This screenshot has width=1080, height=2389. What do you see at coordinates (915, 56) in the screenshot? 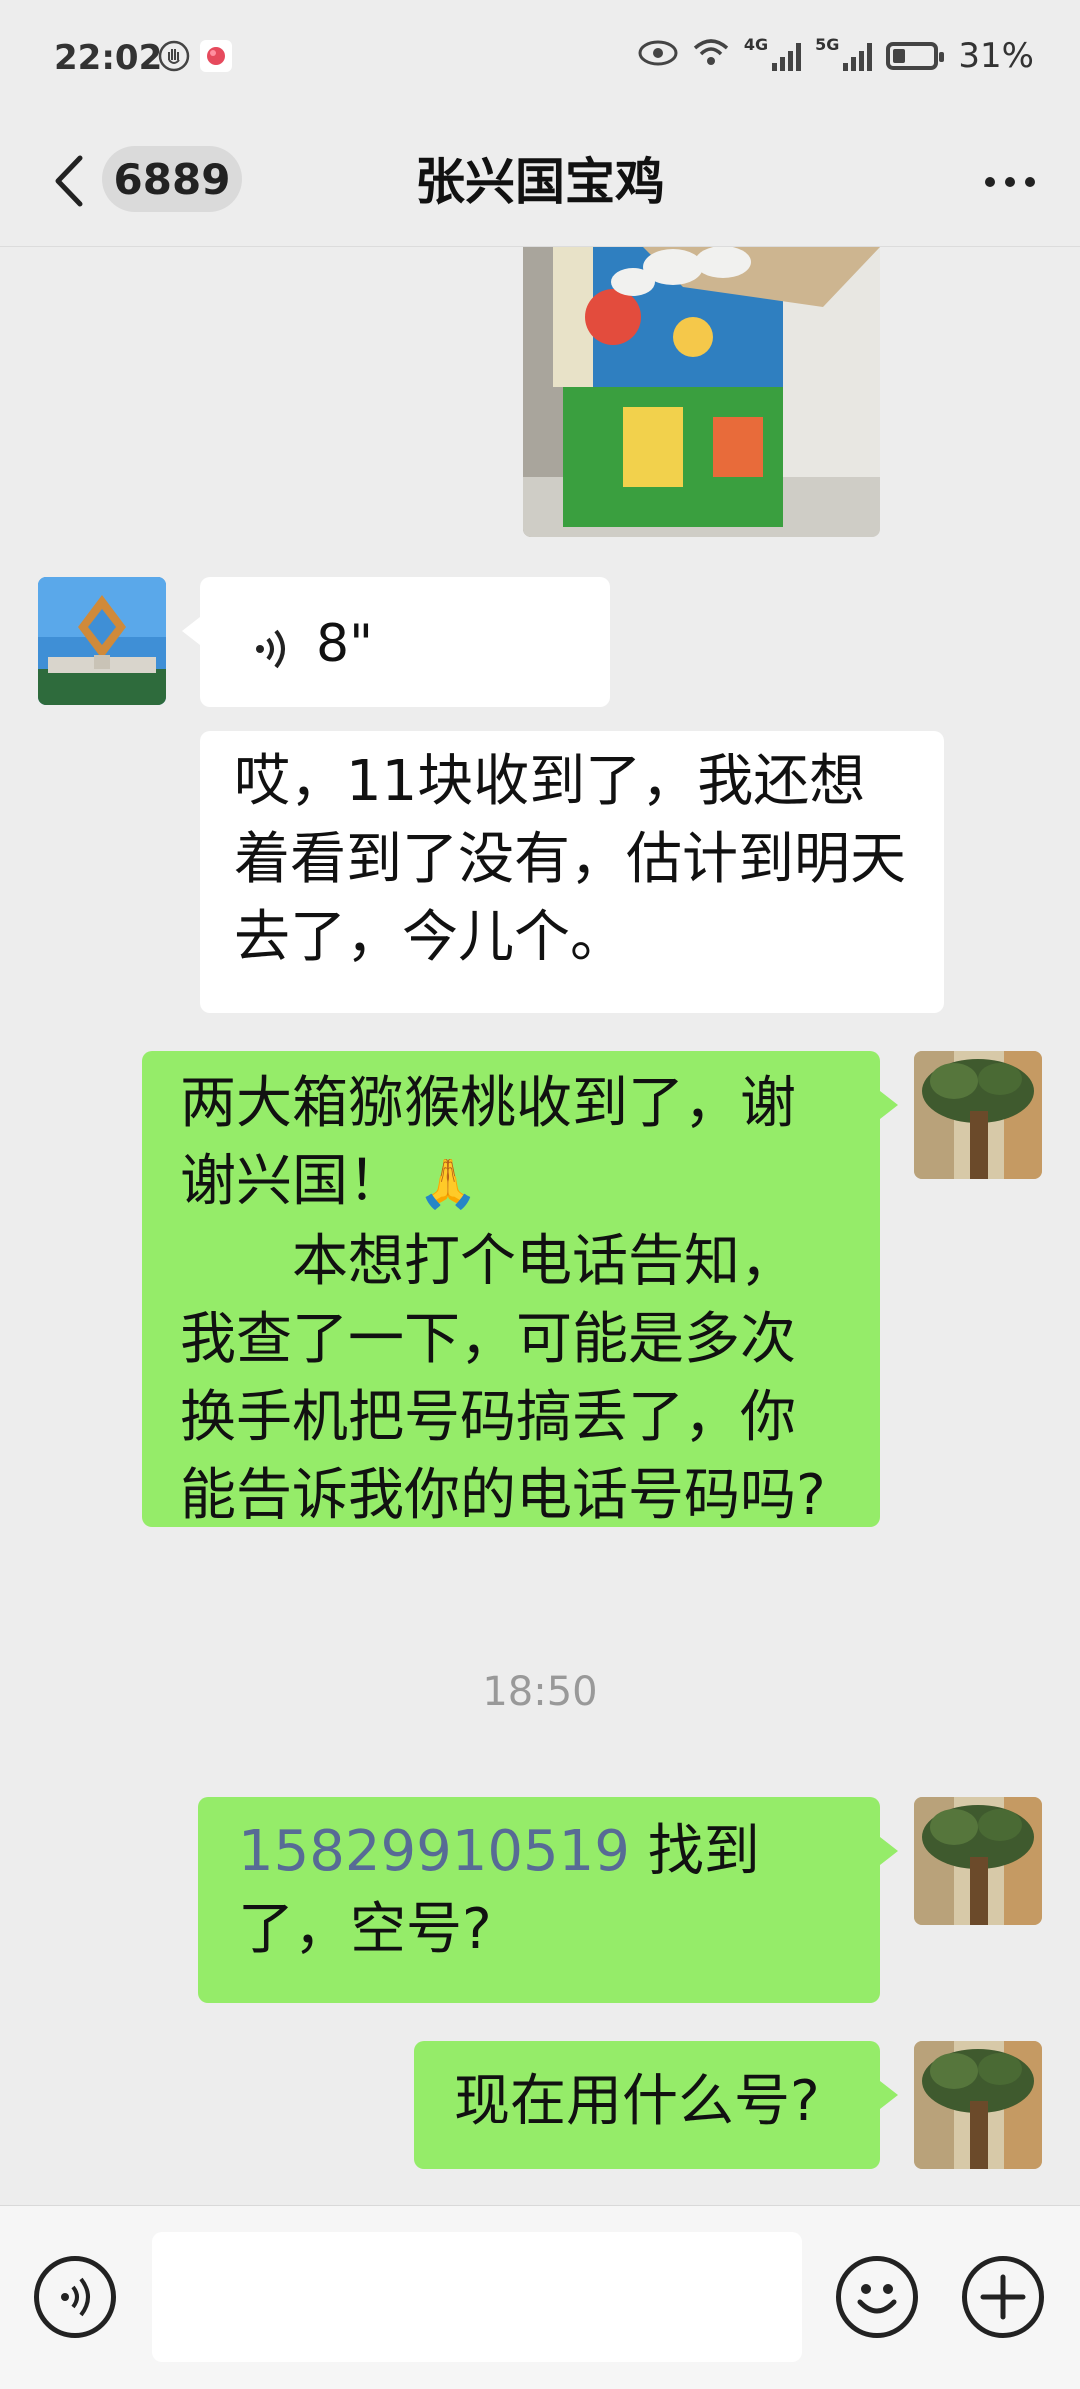
I see `battery-icon` at bounding box center [915, 56].